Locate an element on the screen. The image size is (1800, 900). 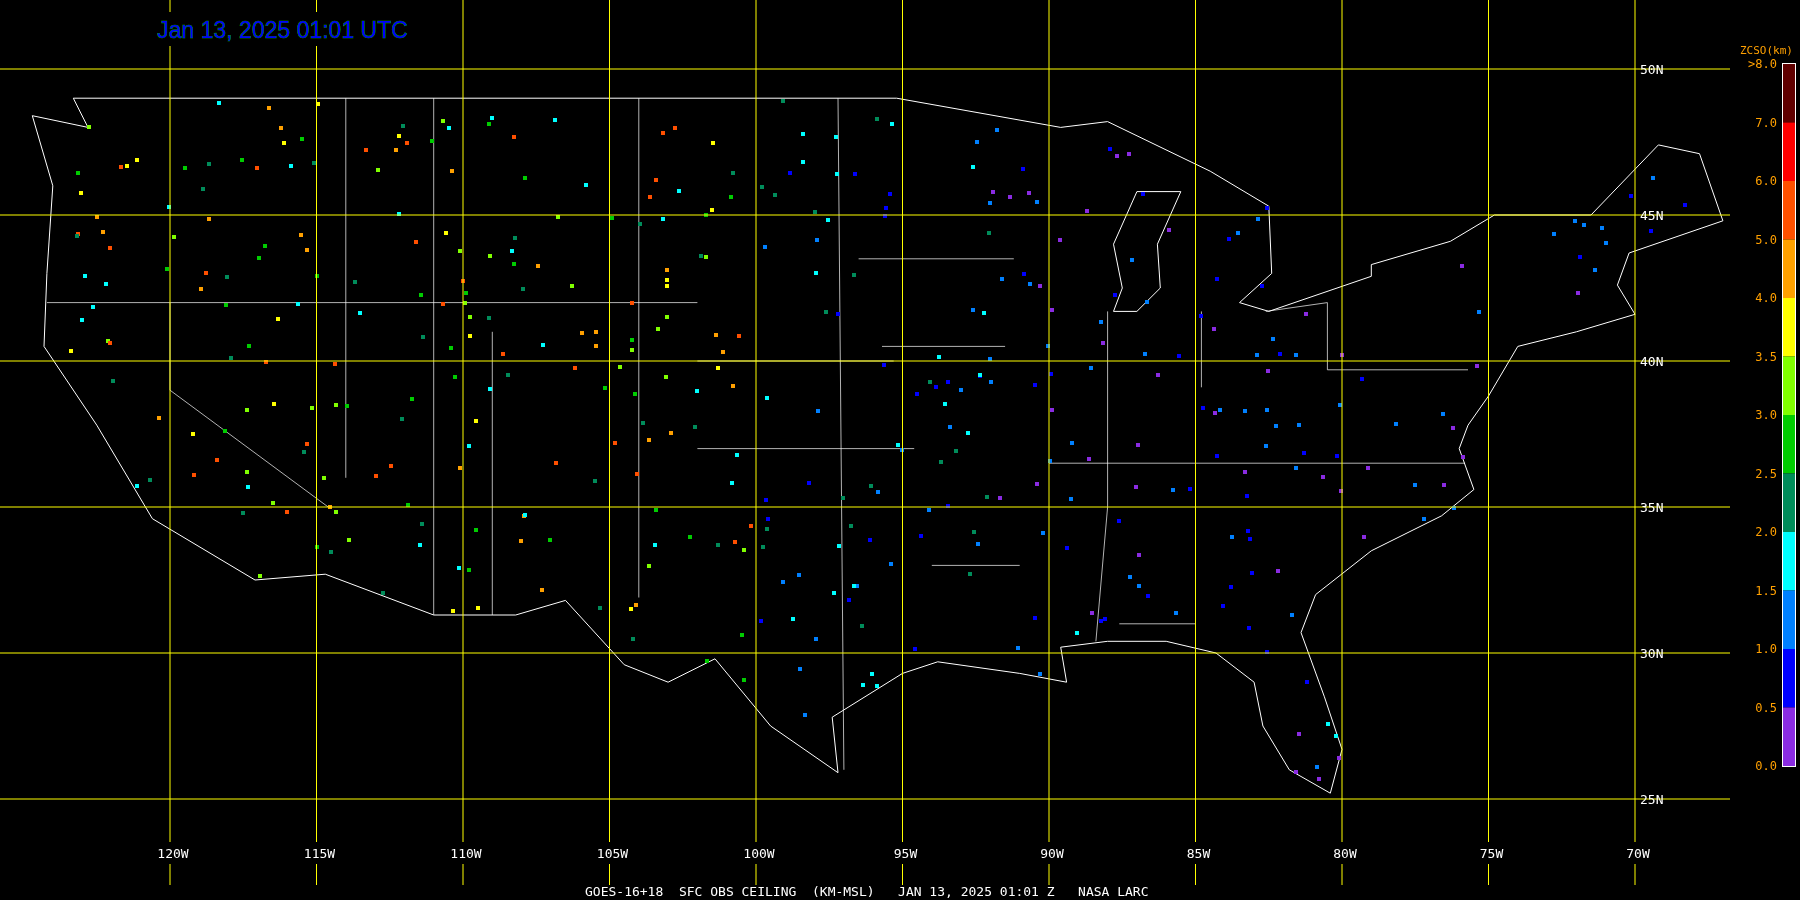
longitude-label: 80W is located at coordinates (1345, 853).